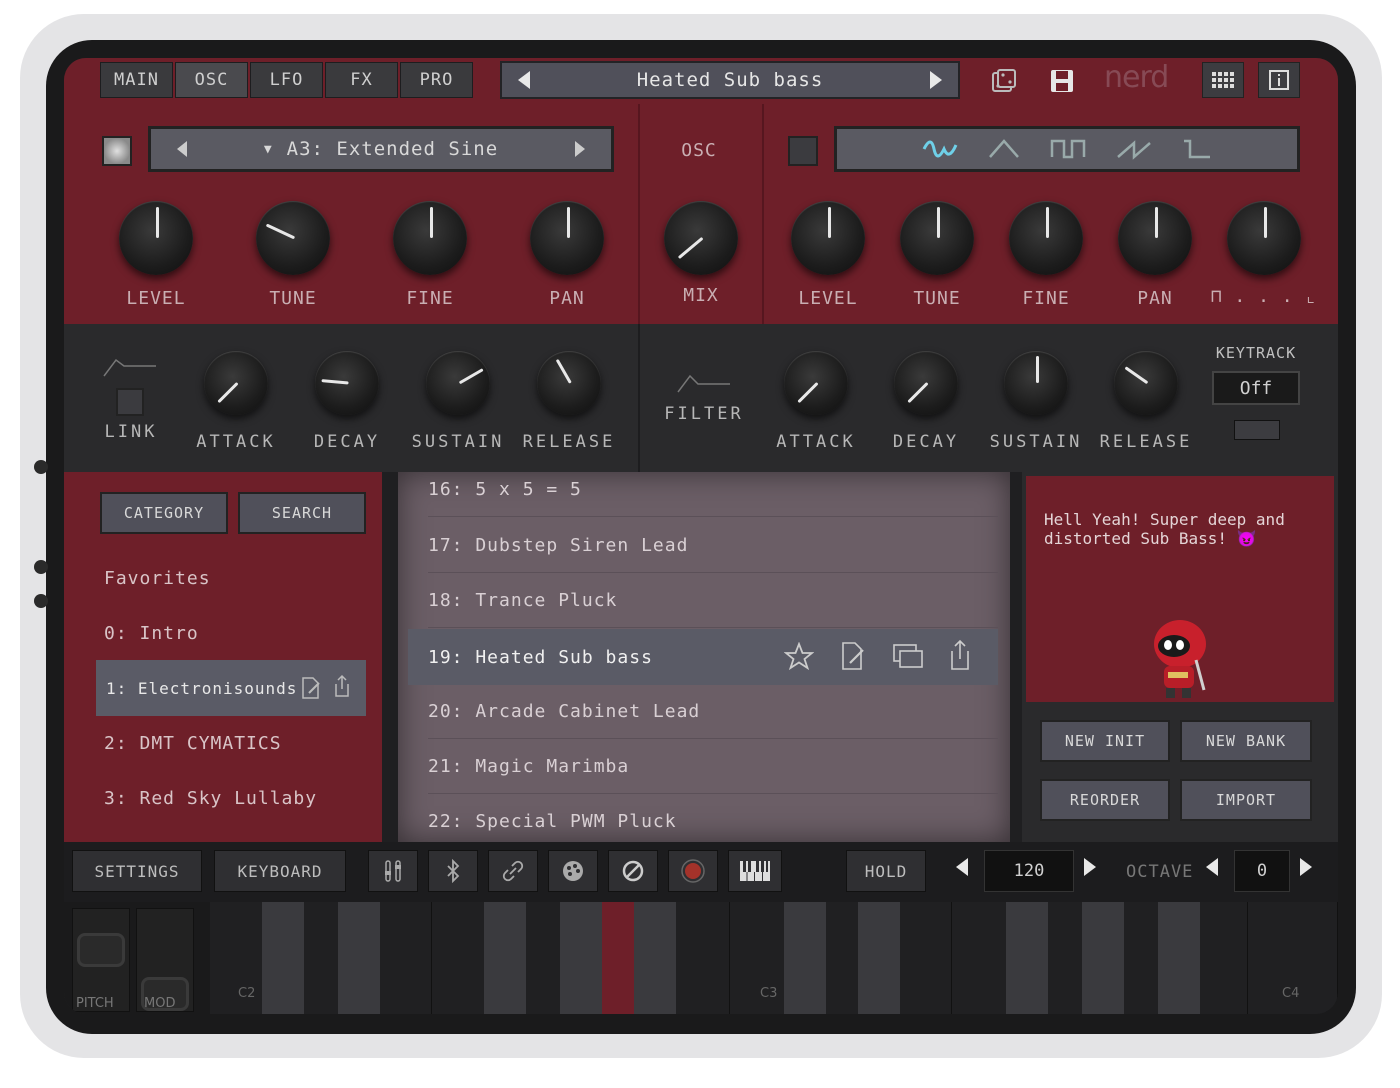 This screenshot has height=1088, width=1400. I want to click on octave-increase-icon, so click(1306, 867).